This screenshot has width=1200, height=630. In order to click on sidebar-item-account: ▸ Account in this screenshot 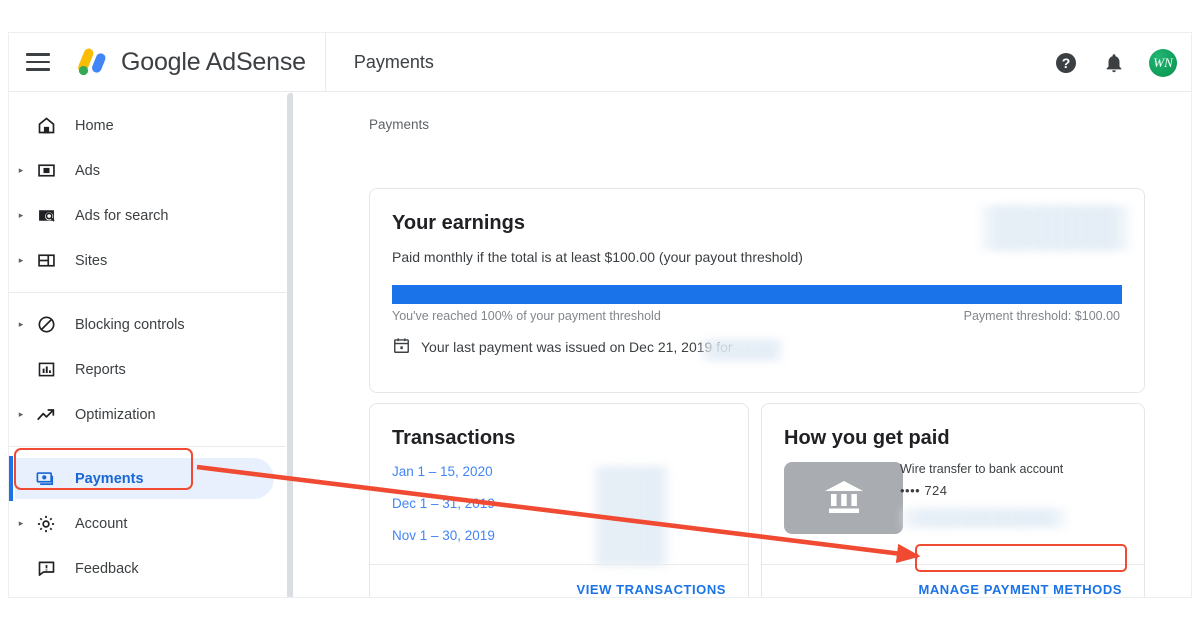, I will do `click(150, 523)`.